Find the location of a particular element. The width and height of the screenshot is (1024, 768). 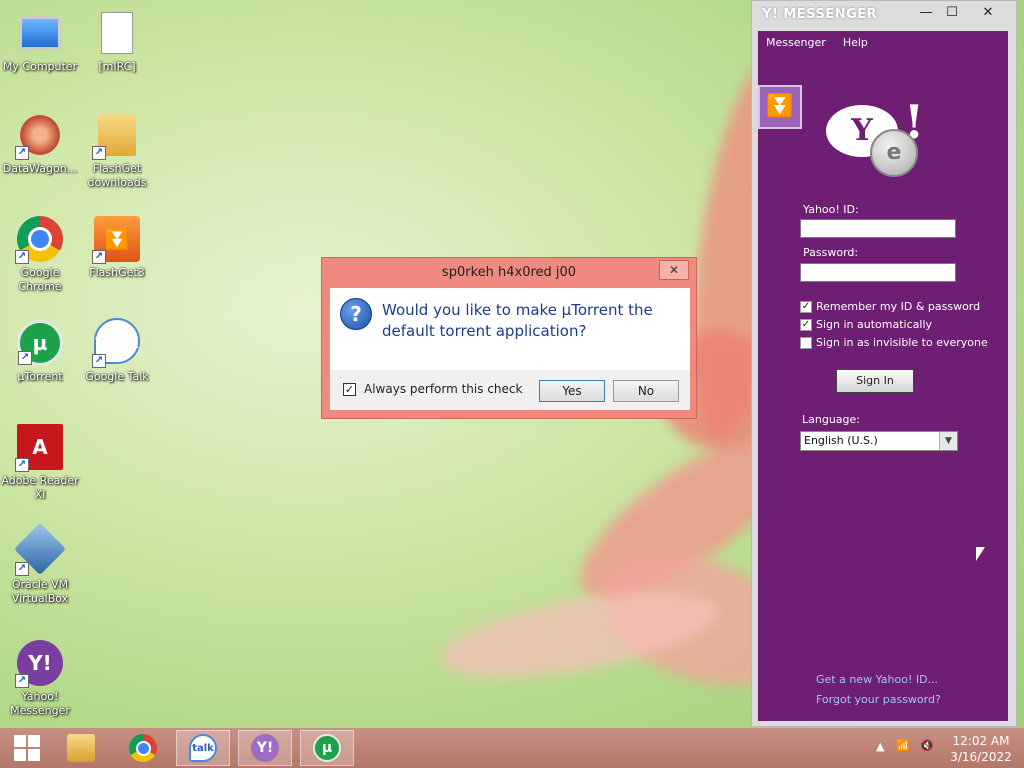

double-chevron-down-icon: ⏬ is located at coordinates (780, 106).